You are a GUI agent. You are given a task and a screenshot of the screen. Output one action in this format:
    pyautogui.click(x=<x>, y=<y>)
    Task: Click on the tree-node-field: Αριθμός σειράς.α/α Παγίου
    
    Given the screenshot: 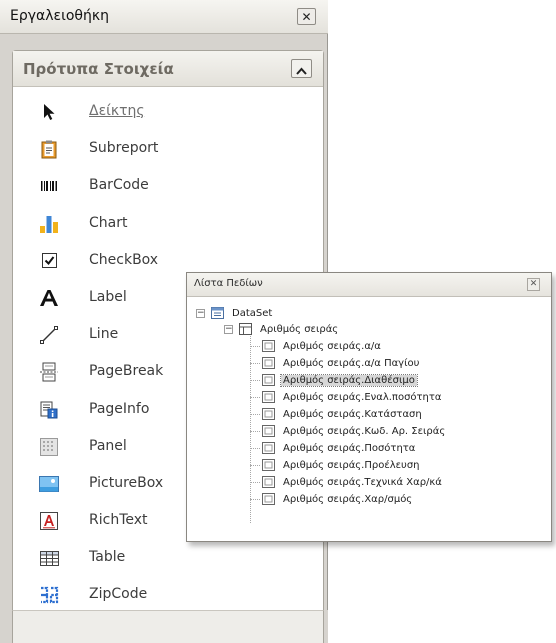 What is the action you would take?
    pyautogui.click(x=341, y=363)
    